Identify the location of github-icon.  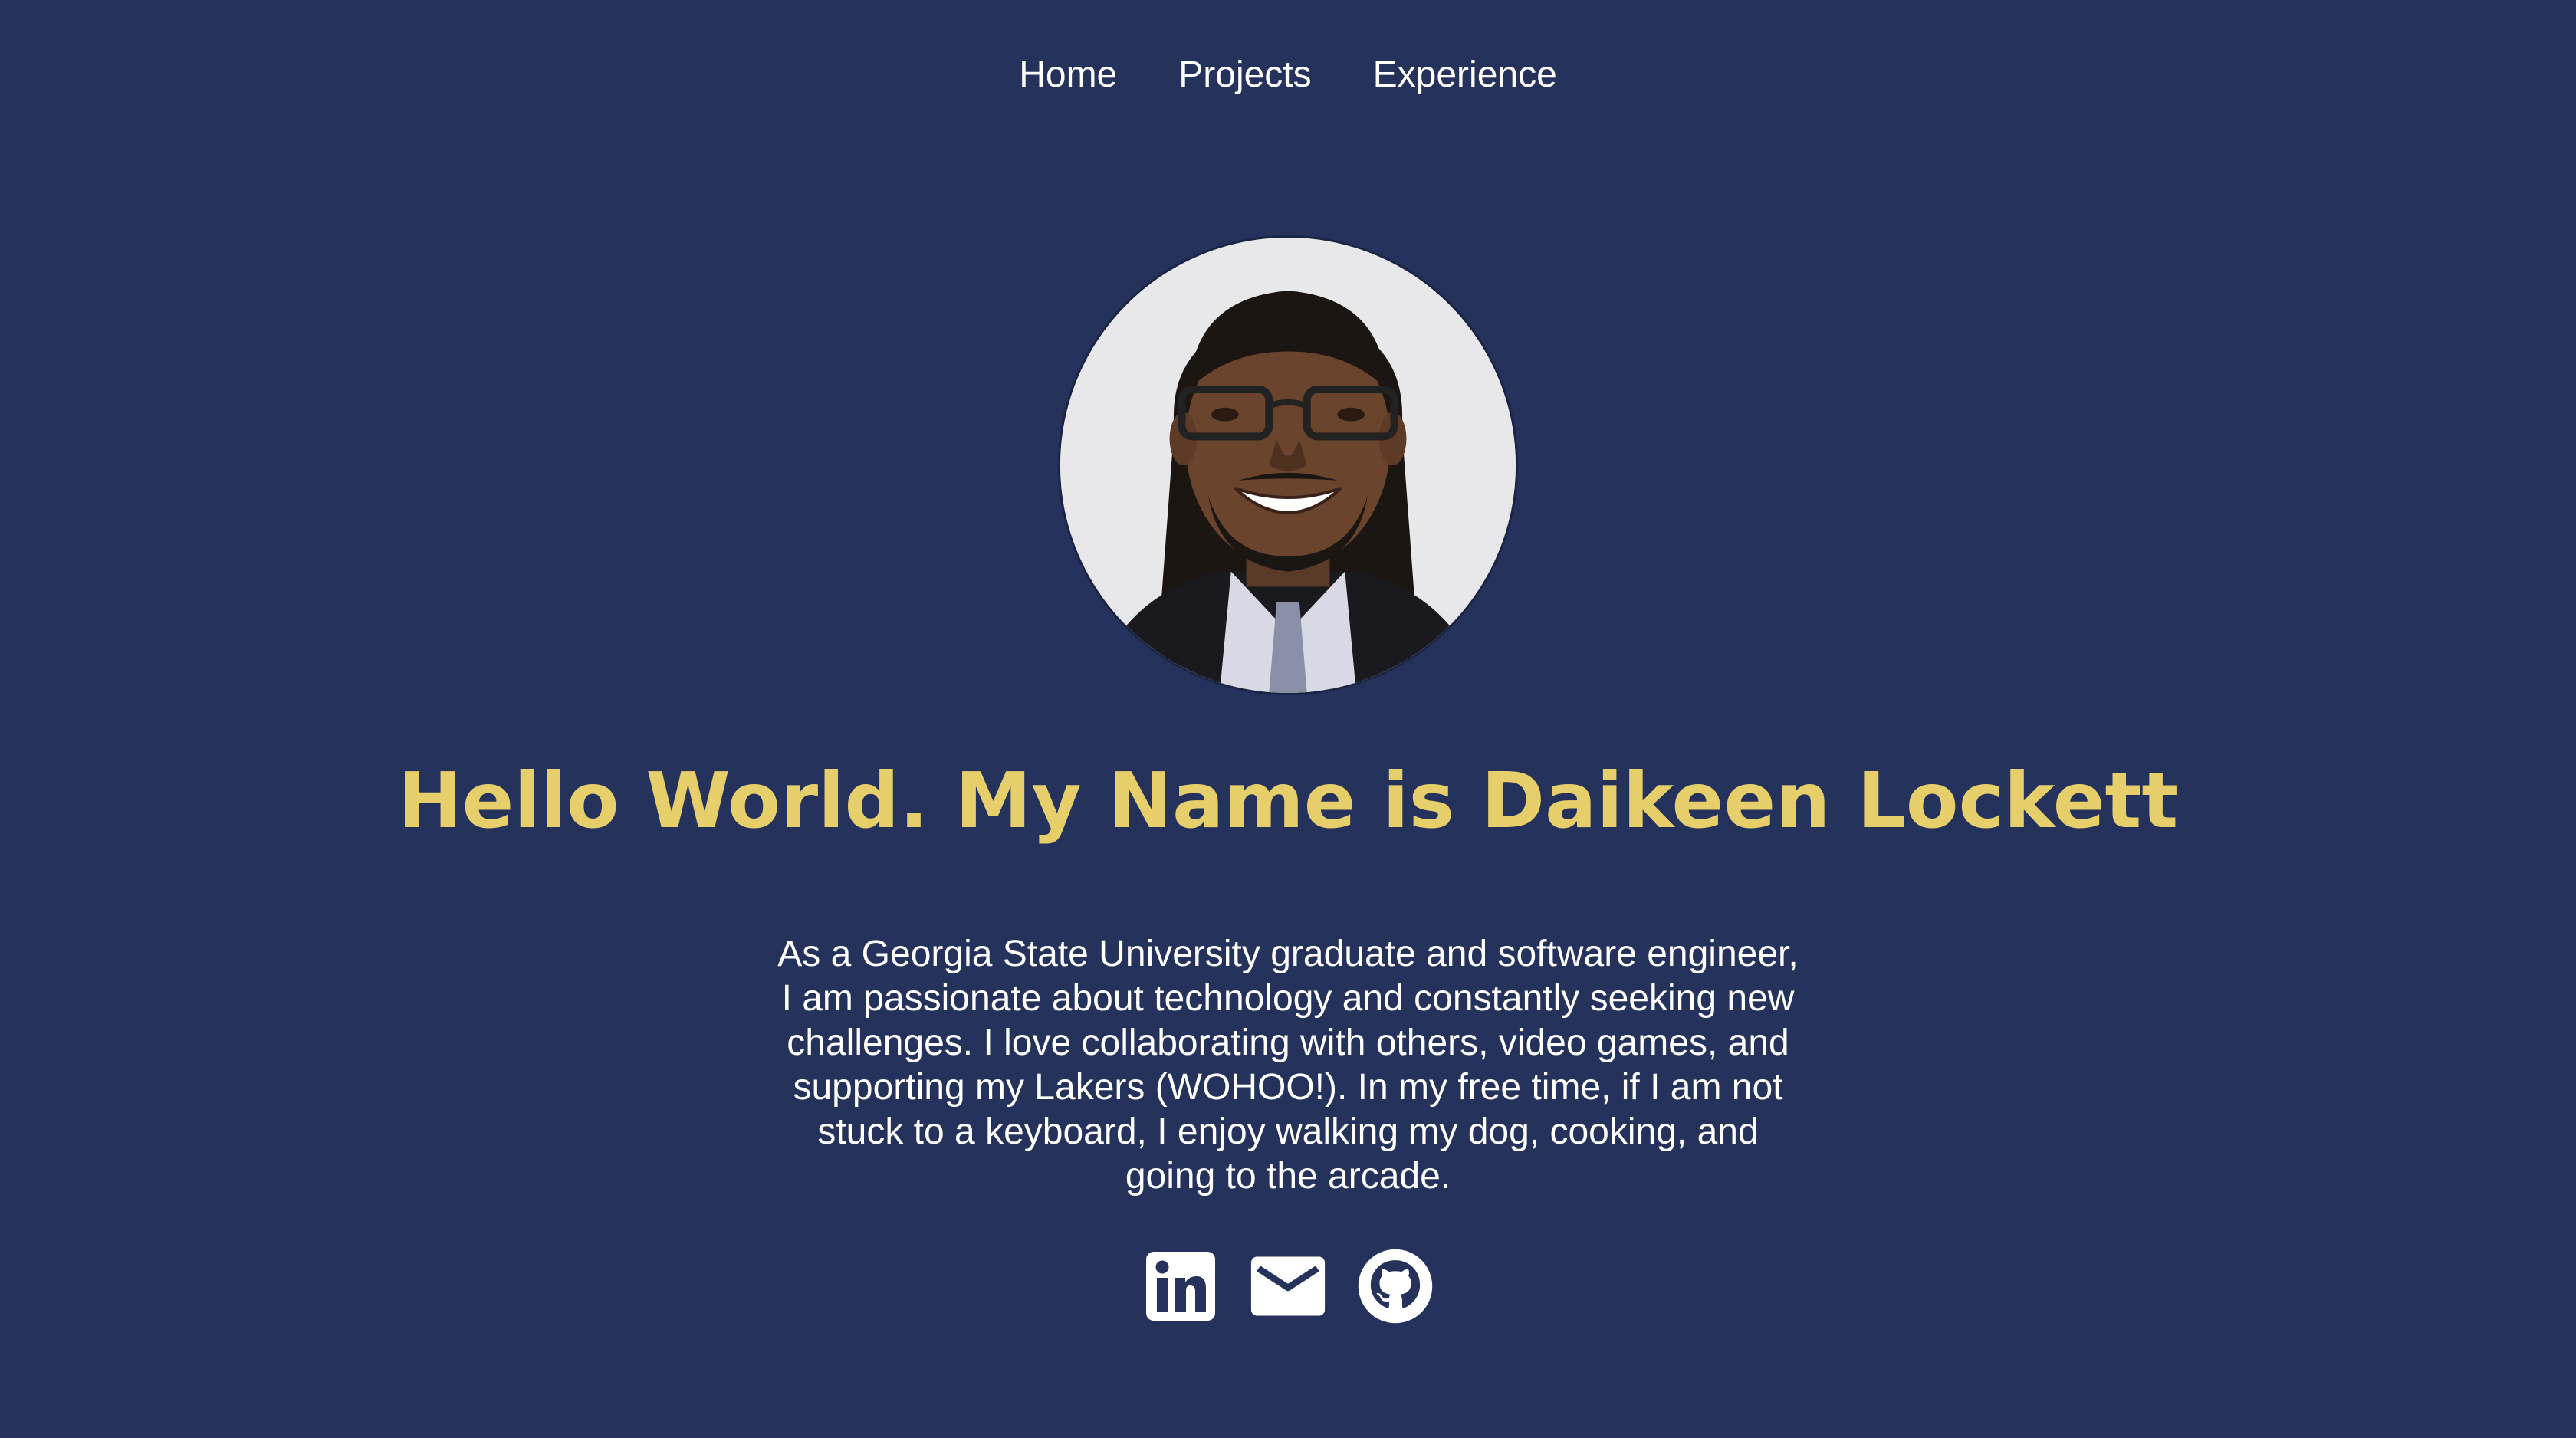
(1395, 1286).